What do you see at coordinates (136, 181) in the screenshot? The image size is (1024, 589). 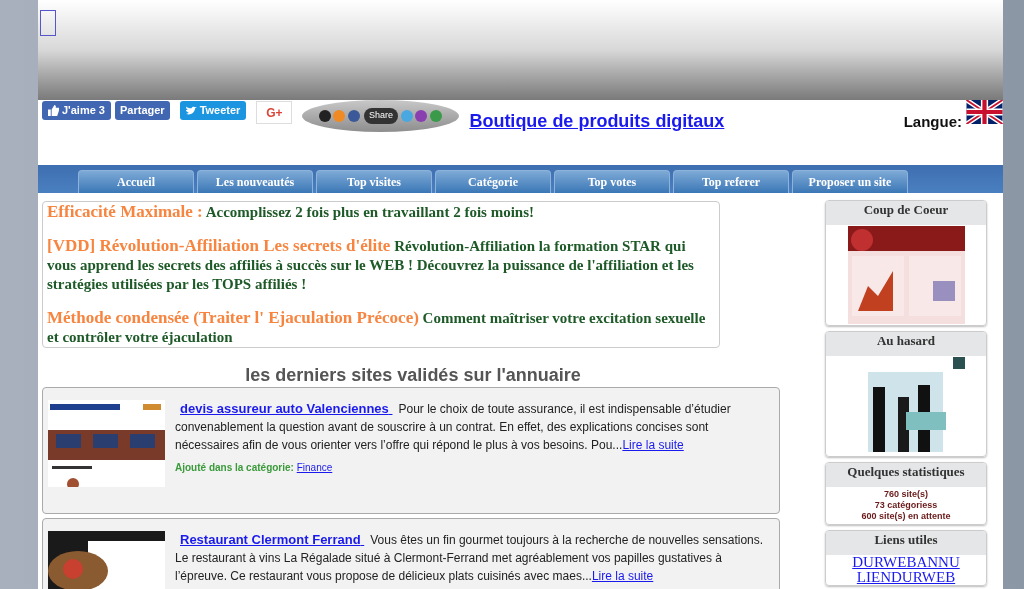 I see `nav-tab: Accueil` at bounding box center [136, 181].